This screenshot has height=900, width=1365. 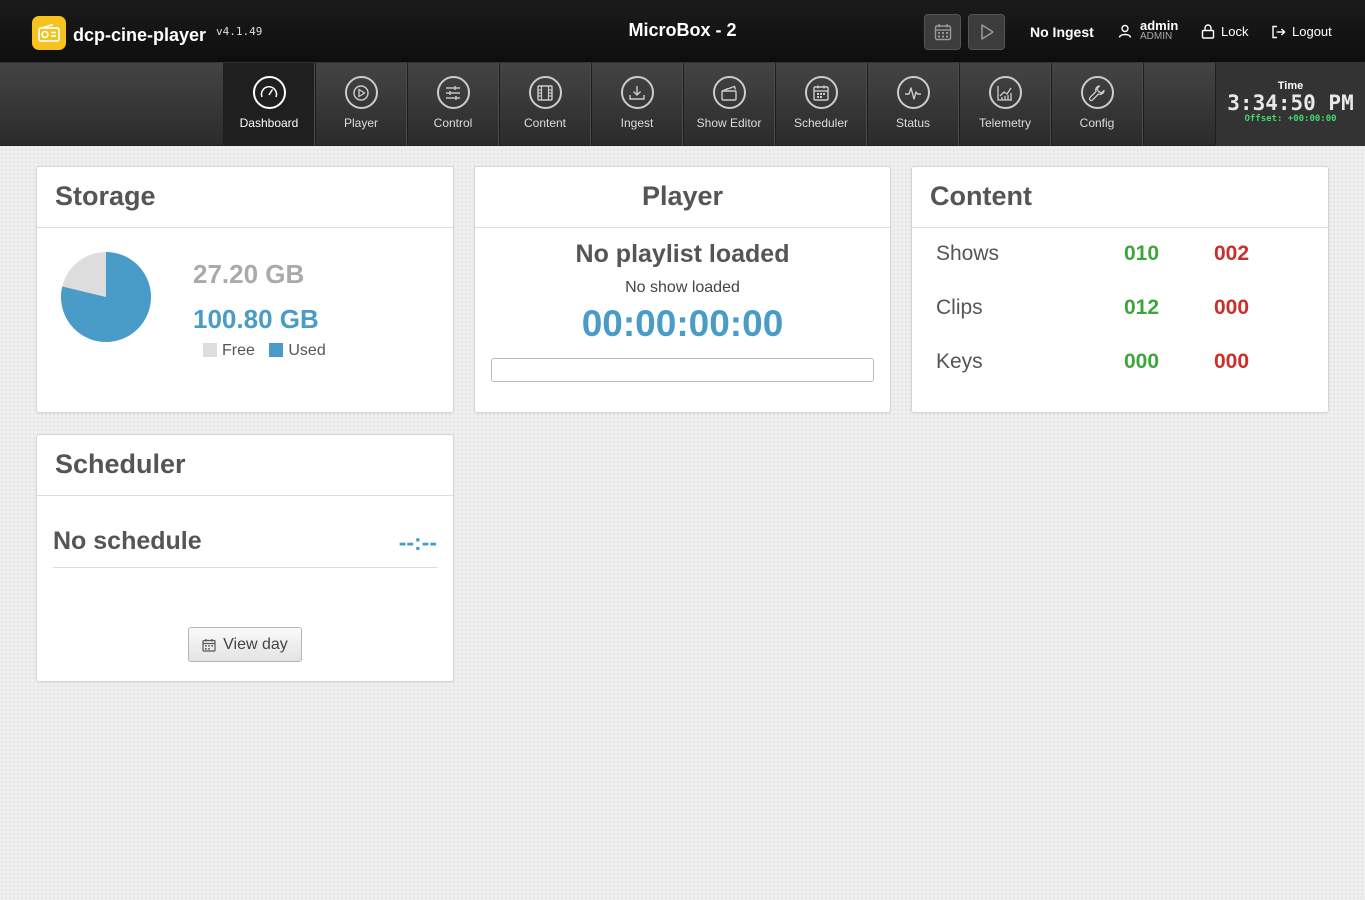 What do you see at coordinates (959, 361) in the screenshot?
I see `content-label: Keys` at bounding box center [959, 361].